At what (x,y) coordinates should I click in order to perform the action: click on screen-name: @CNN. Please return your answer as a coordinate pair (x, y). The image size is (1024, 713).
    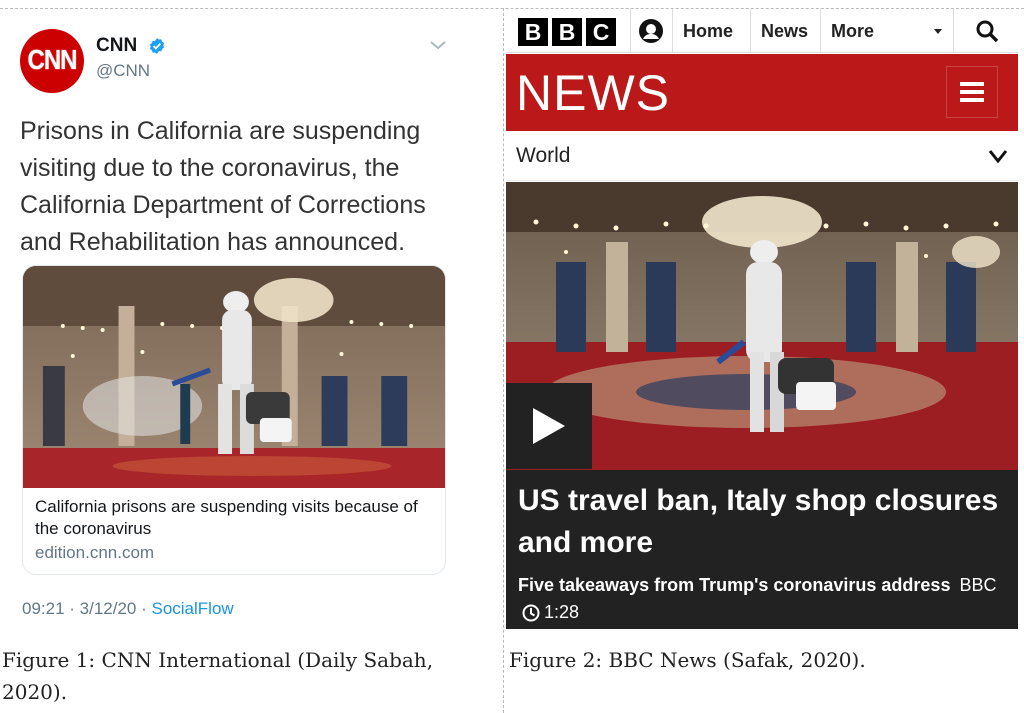
    Looking at the image, I should click on (131, 71).